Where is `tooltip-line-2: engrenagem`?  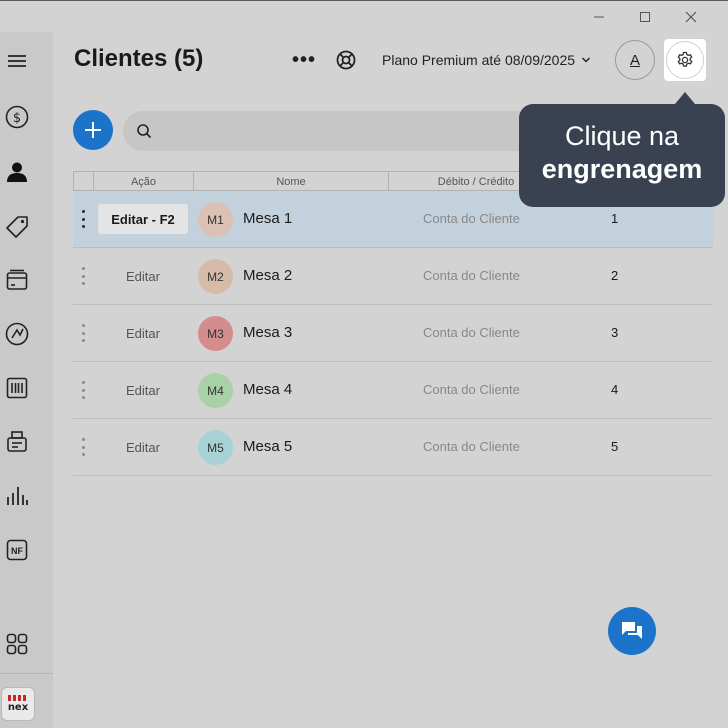
tooltip-line-2: engrenagem is located at coordinates (622, 169).